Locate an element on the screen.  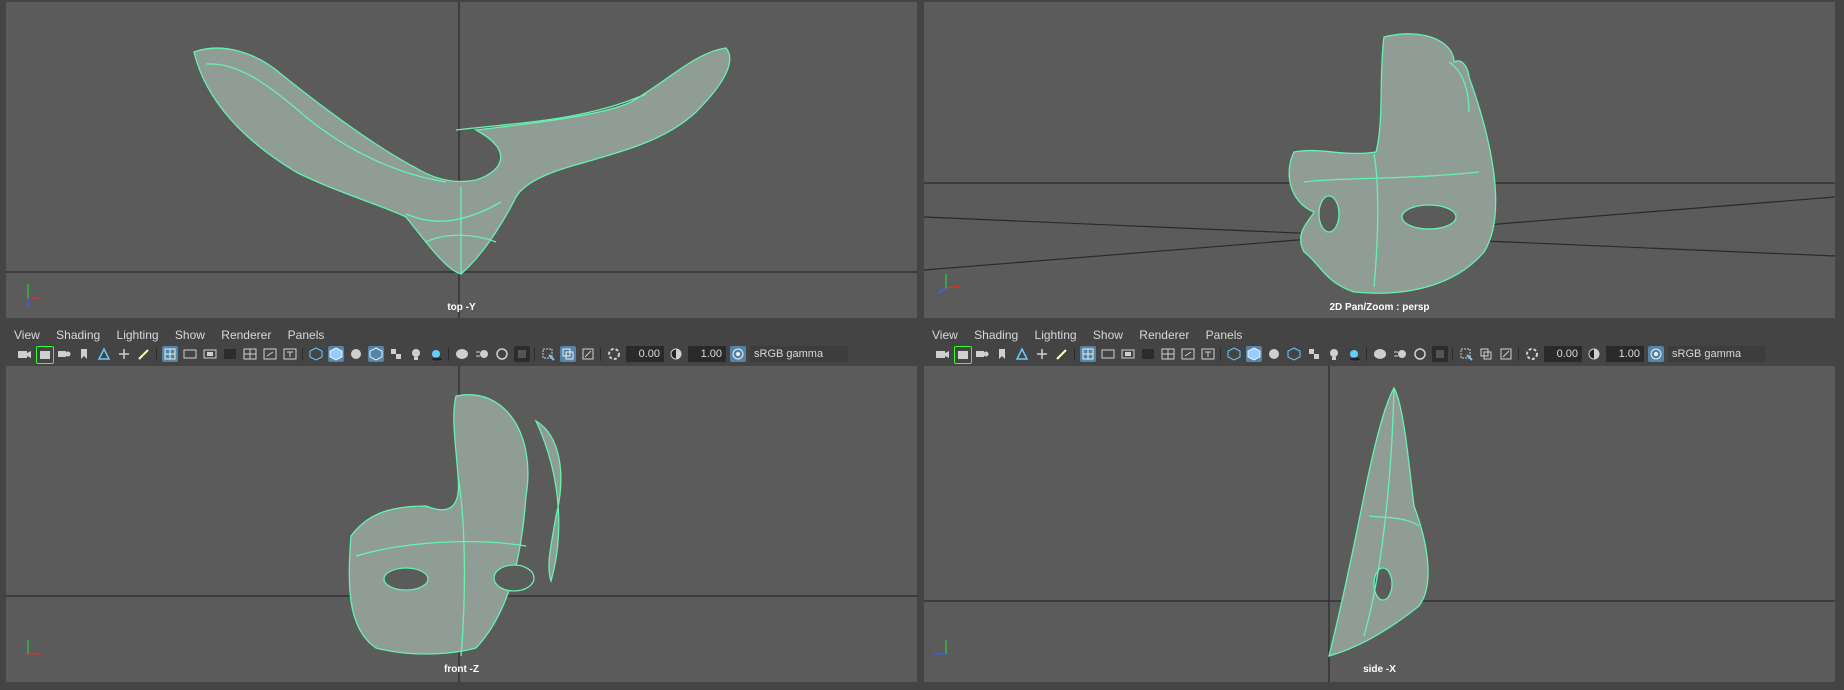
mask-mesh-top is located at coordinates (462, 161).